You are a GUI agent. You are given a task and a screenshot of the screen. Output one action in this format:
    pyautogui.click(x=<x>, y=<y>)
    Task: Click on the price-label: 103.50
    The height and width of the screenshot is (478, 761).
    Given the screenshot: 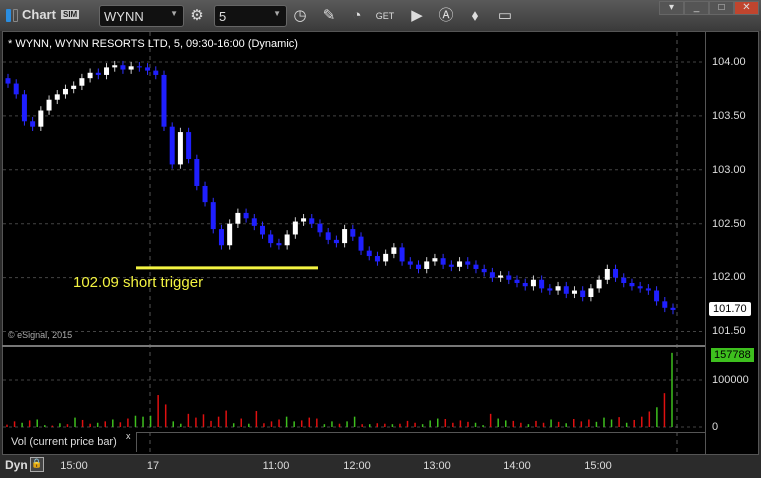 What is the action you would take?
    pyautogui.click(x=729, y=116)
    